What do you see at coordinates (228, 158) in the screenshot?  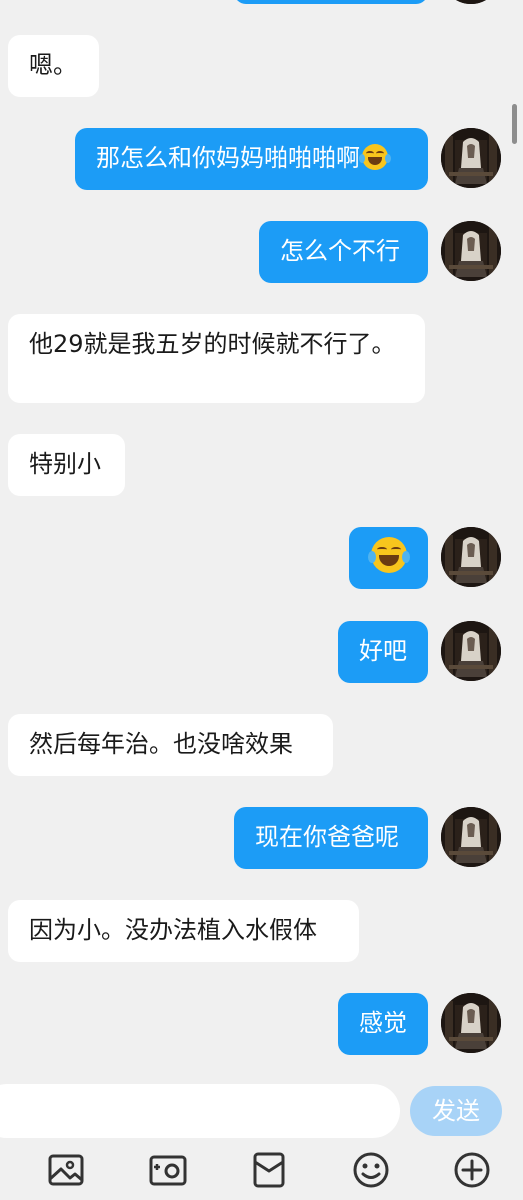 I see `message-text: 那怎么和你妈妈啪啪啪啊` at bounding box center [228, 158].